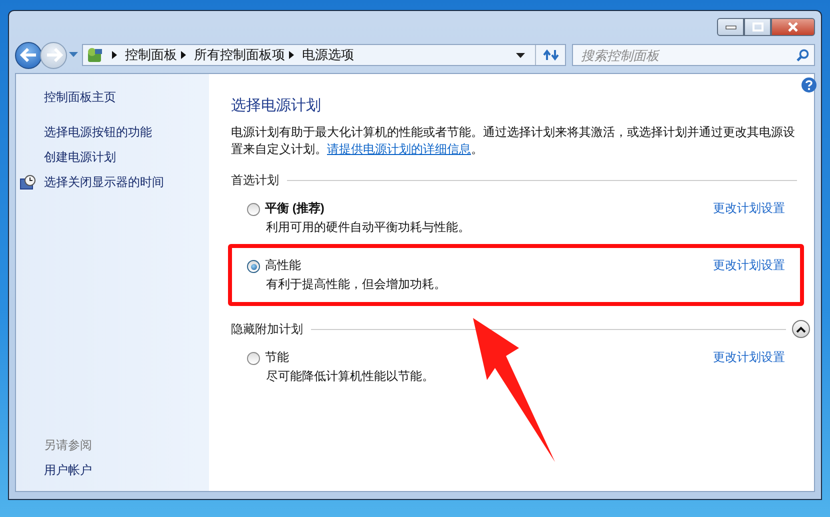  What do you see at coordinates (513, 141) in the screenshot?
I see `description-text: 电源计划有助于最大化计算机的性能或者节能。通过选择计划来将其激活，或选择计划并通过更改其电源设置来自定义计划。请提供电源计划的详细信息。` at bounding box center [513, 141].